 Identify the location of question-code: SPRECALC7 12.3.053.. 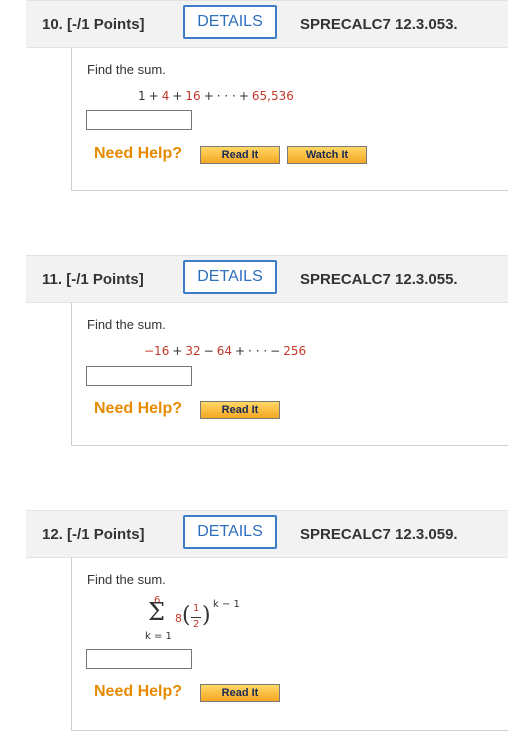
(379, 24).